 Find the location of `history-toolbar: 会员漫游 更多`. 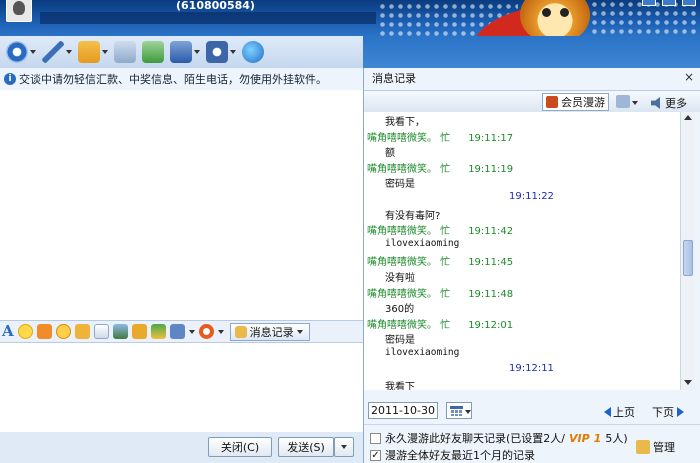

history-toolbar: 会员漫游 更多 is located at coordinates (532, 101).